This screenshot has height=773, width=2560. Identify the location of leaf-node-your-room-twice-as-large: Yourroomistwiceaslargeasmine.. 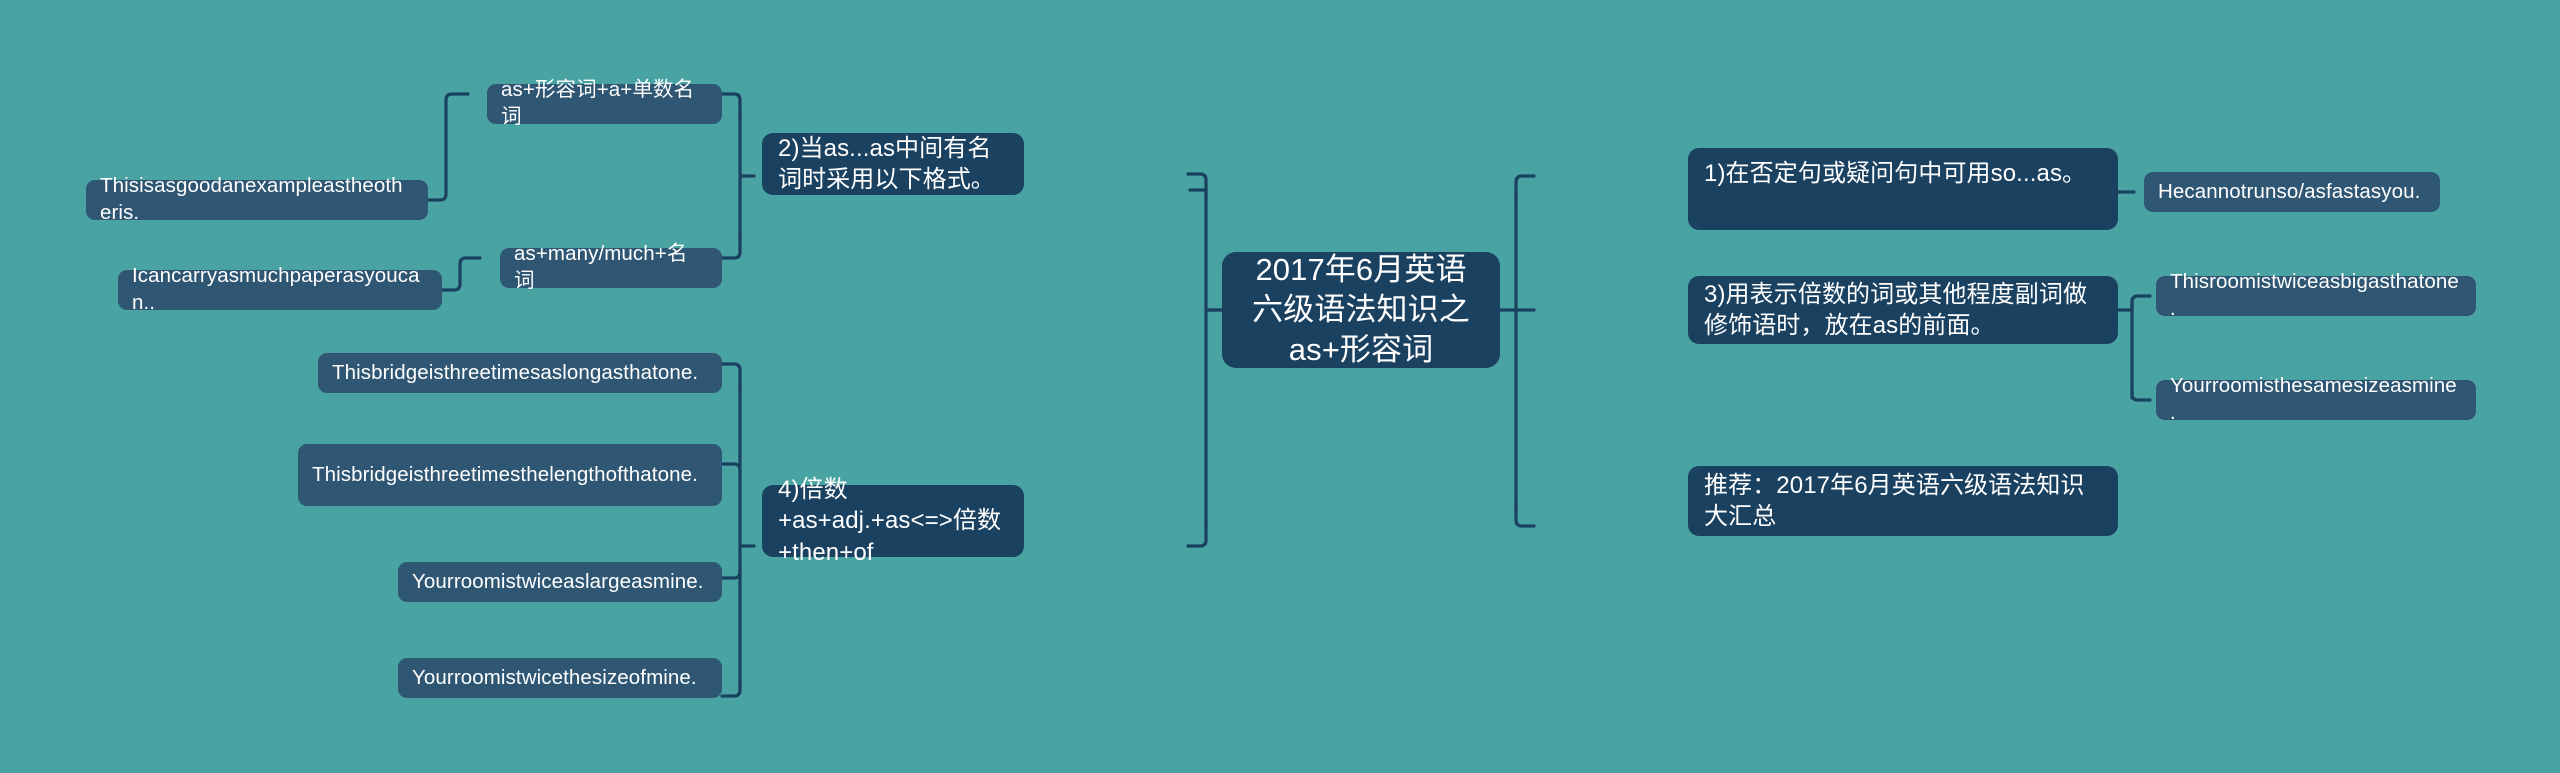
(560, 582).